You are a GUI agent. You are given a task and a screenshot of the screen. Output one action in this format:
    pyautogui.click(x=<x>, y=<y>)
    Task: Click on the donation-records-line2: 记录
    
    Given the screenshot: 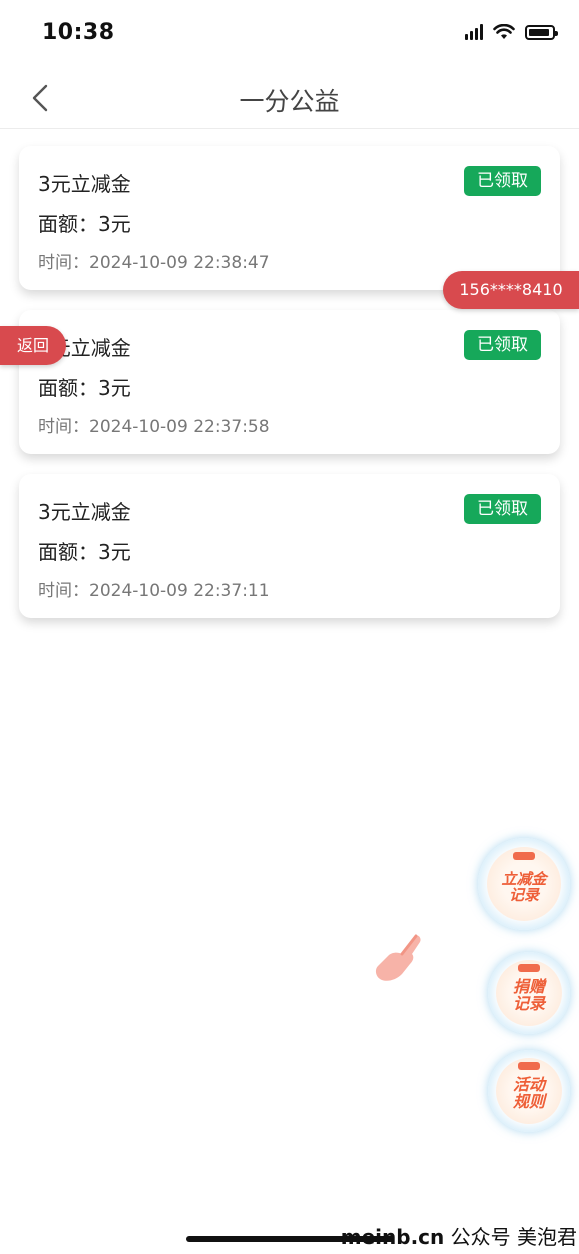 What is the action you would take?
    pyautogui.click(x=528, y=1003)
    